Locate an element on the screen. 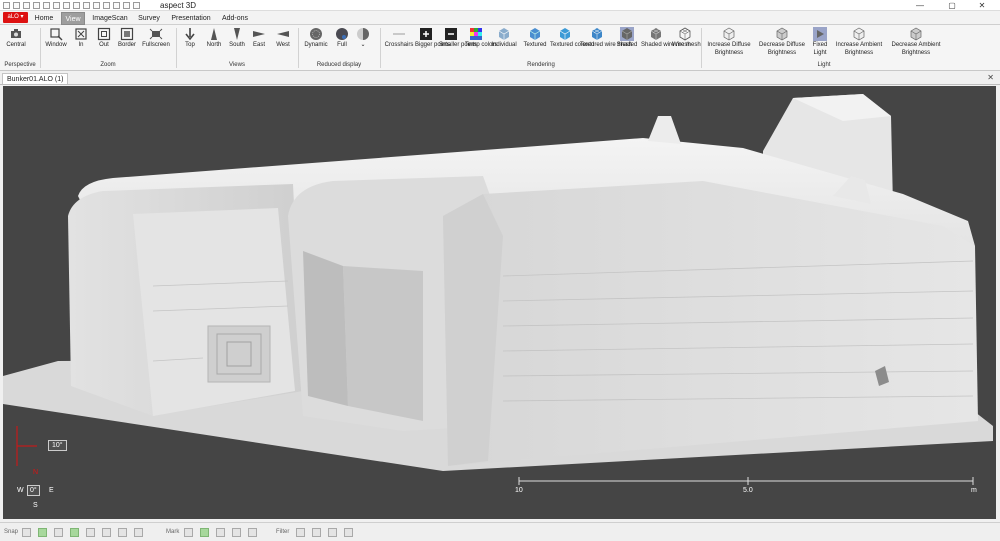 This screenshot has width=1000, height=541. increase-ambient-label-line1: Increase Ambient is located at coordinates (859, 45).